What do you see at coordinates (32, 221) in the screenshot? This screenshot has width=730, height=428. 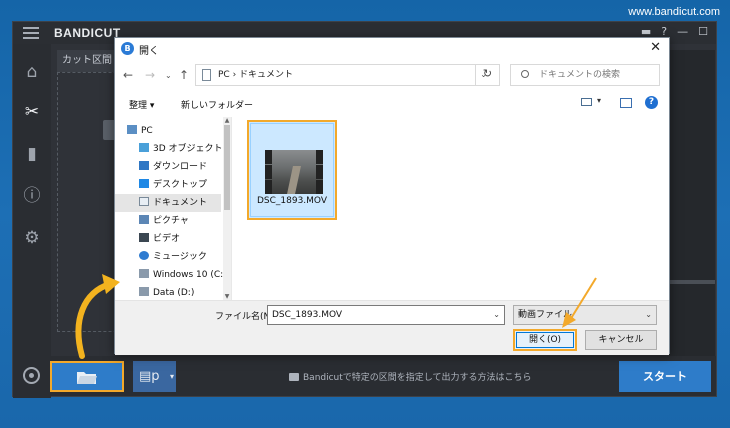 I see `sidebar: ⌂ ✂ ▮ ⓘ ⚙` at bounding box center [32, 221].